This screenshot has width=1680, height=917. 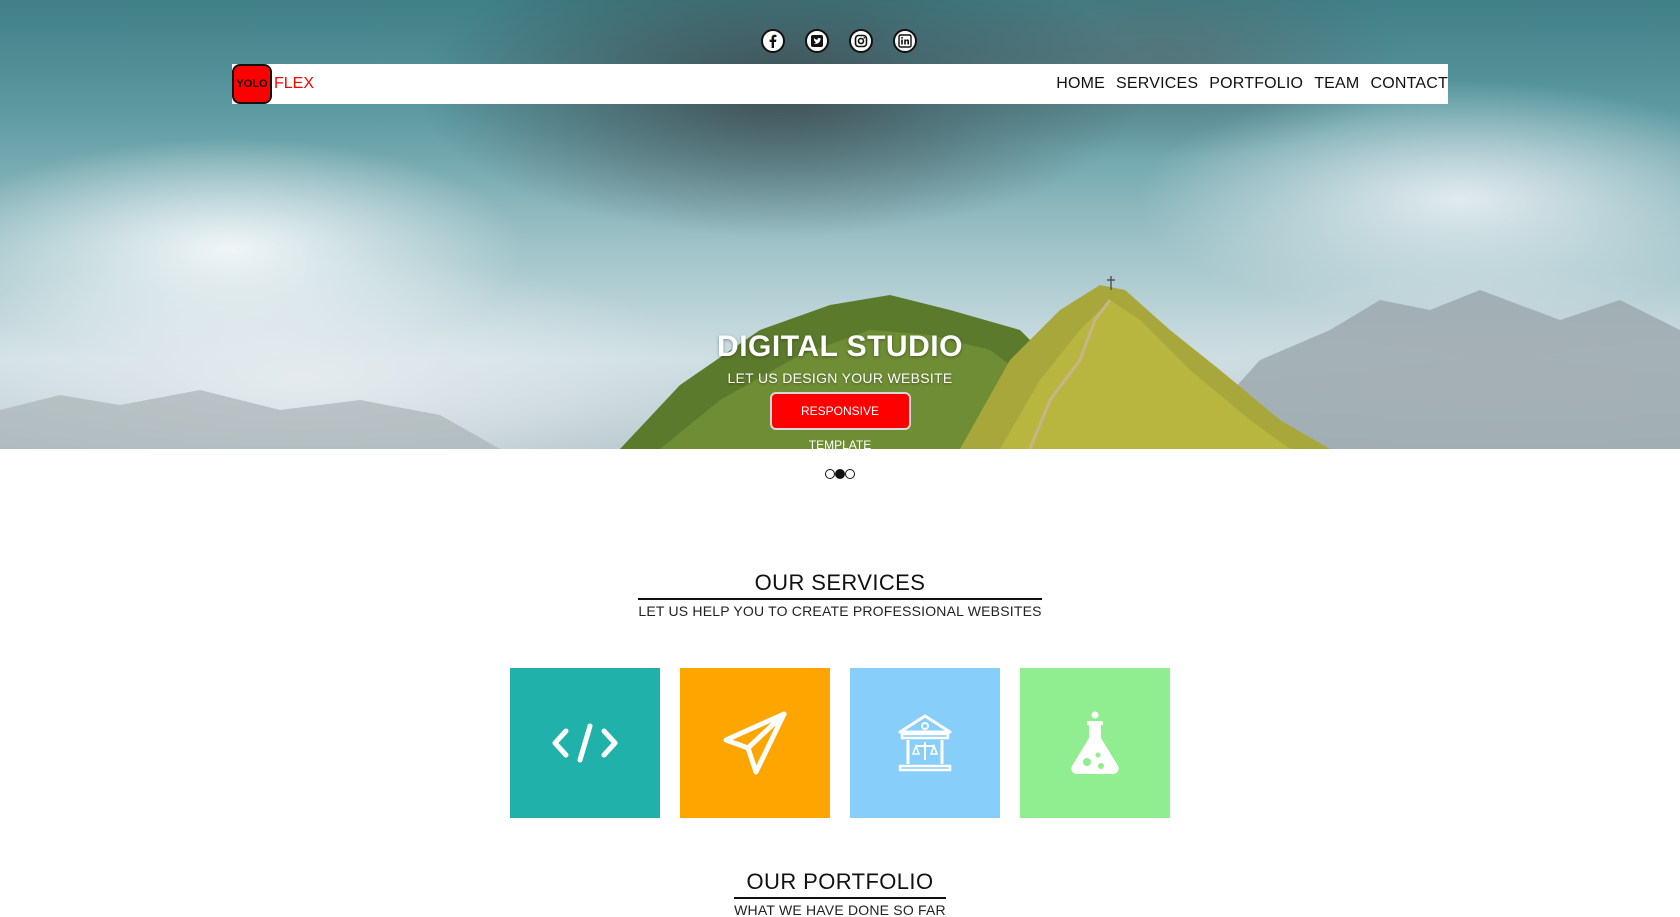 What do you see at coordinates (817, 41) in the screenshot?
I see `twitter-icon` at bounding box center [817, 41].